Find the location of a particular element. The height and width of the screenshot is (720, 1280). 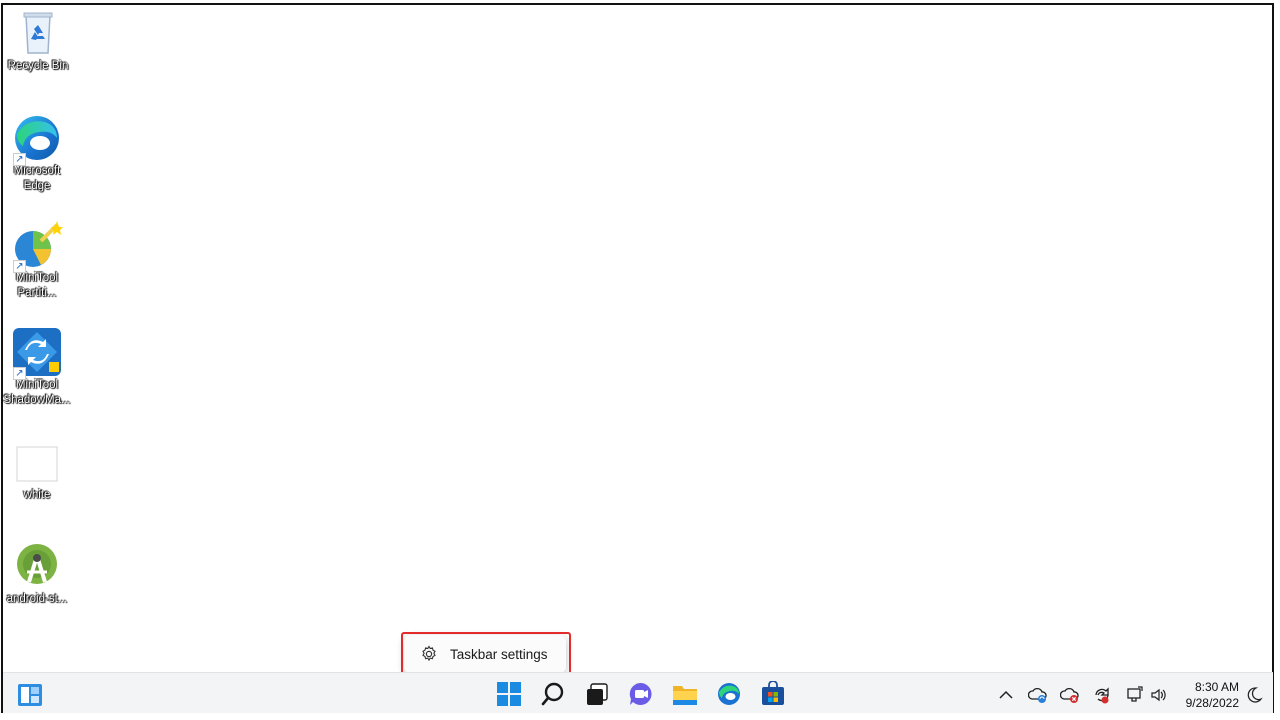

chevron-up-icon is located at coordinates (1006, 695).